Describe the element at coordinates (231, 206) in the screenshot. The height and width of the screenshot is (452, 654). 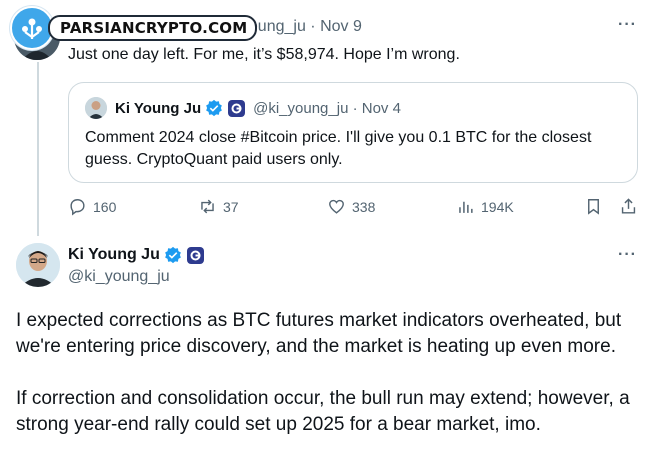
I see `repost-count: 37` at that location.